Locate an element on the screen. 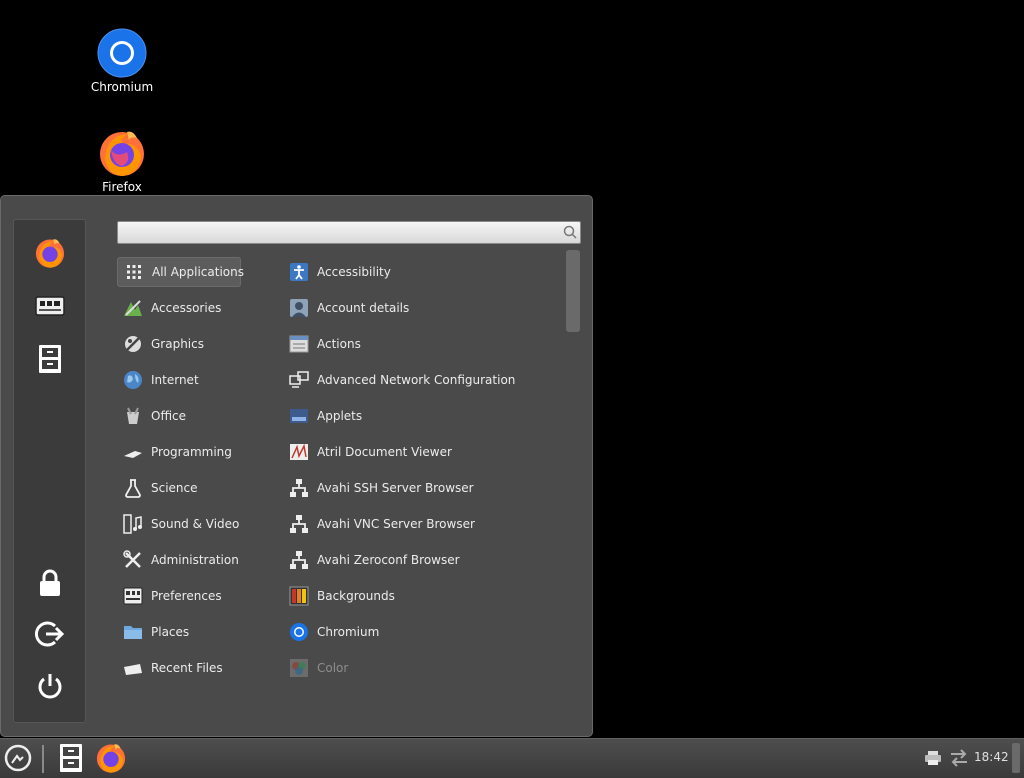 Image resolution: width=1024 pixels, height=778 pixels. app-avahi-vnc-server-browser: Avahi VNC Server Browser is located at coordinates (422, 524).